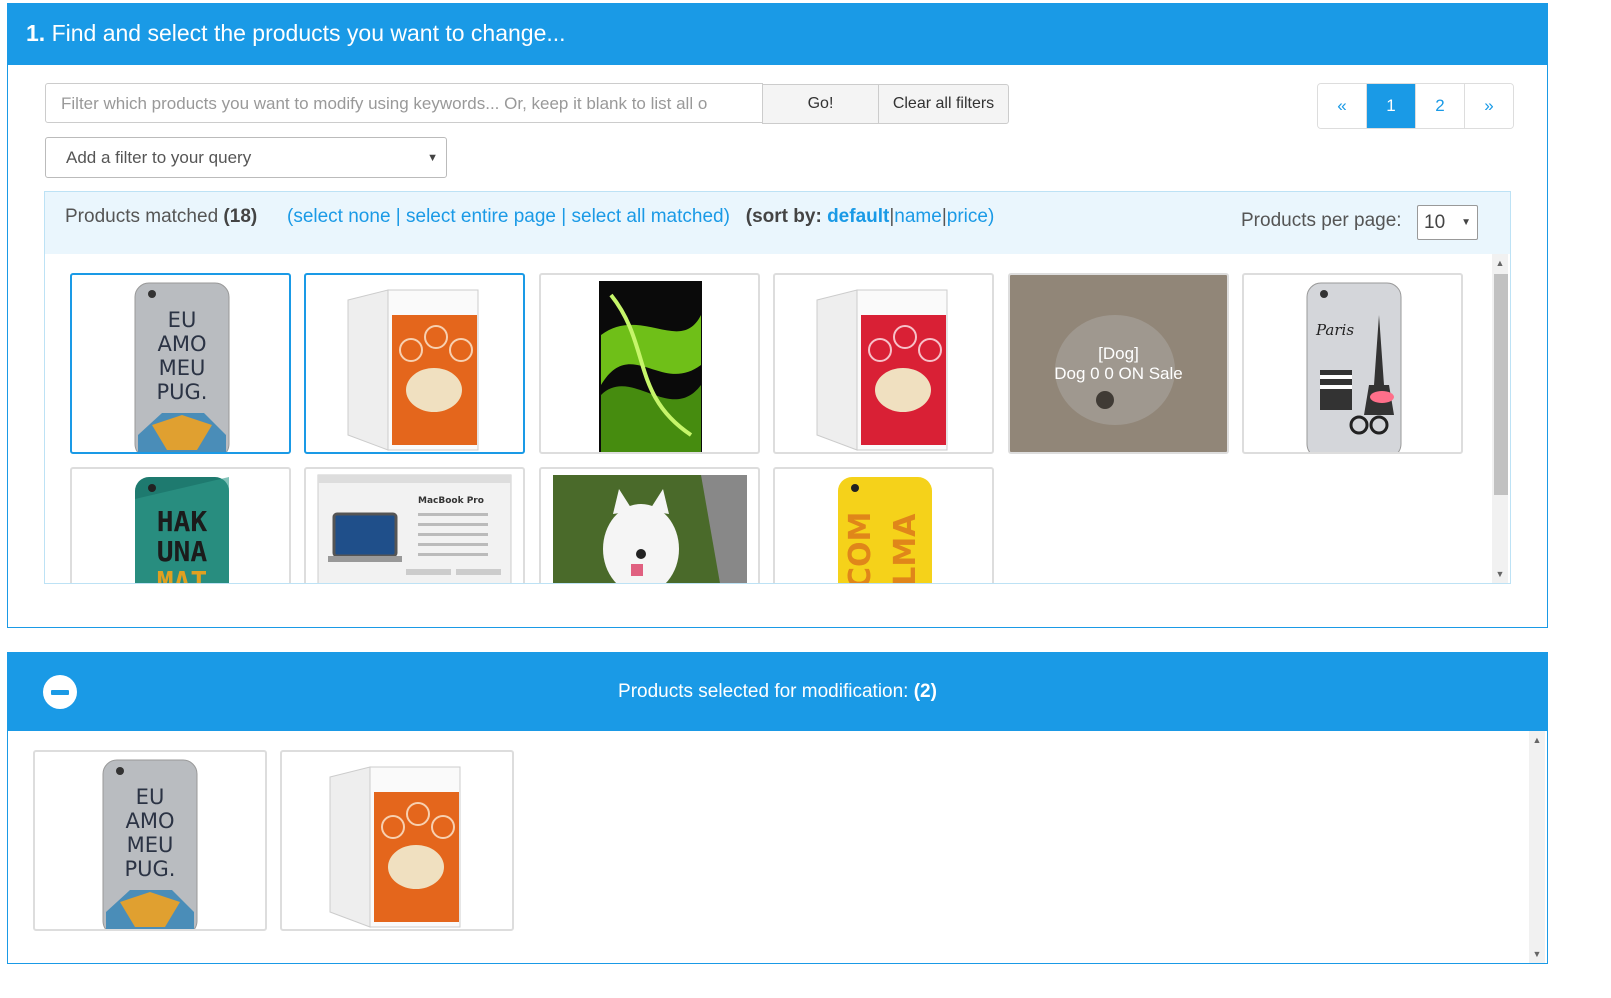  What do you see at coordinates (726, 216) in the screenshot?
I see `paren-close: )` at bounding box center [726, 216].